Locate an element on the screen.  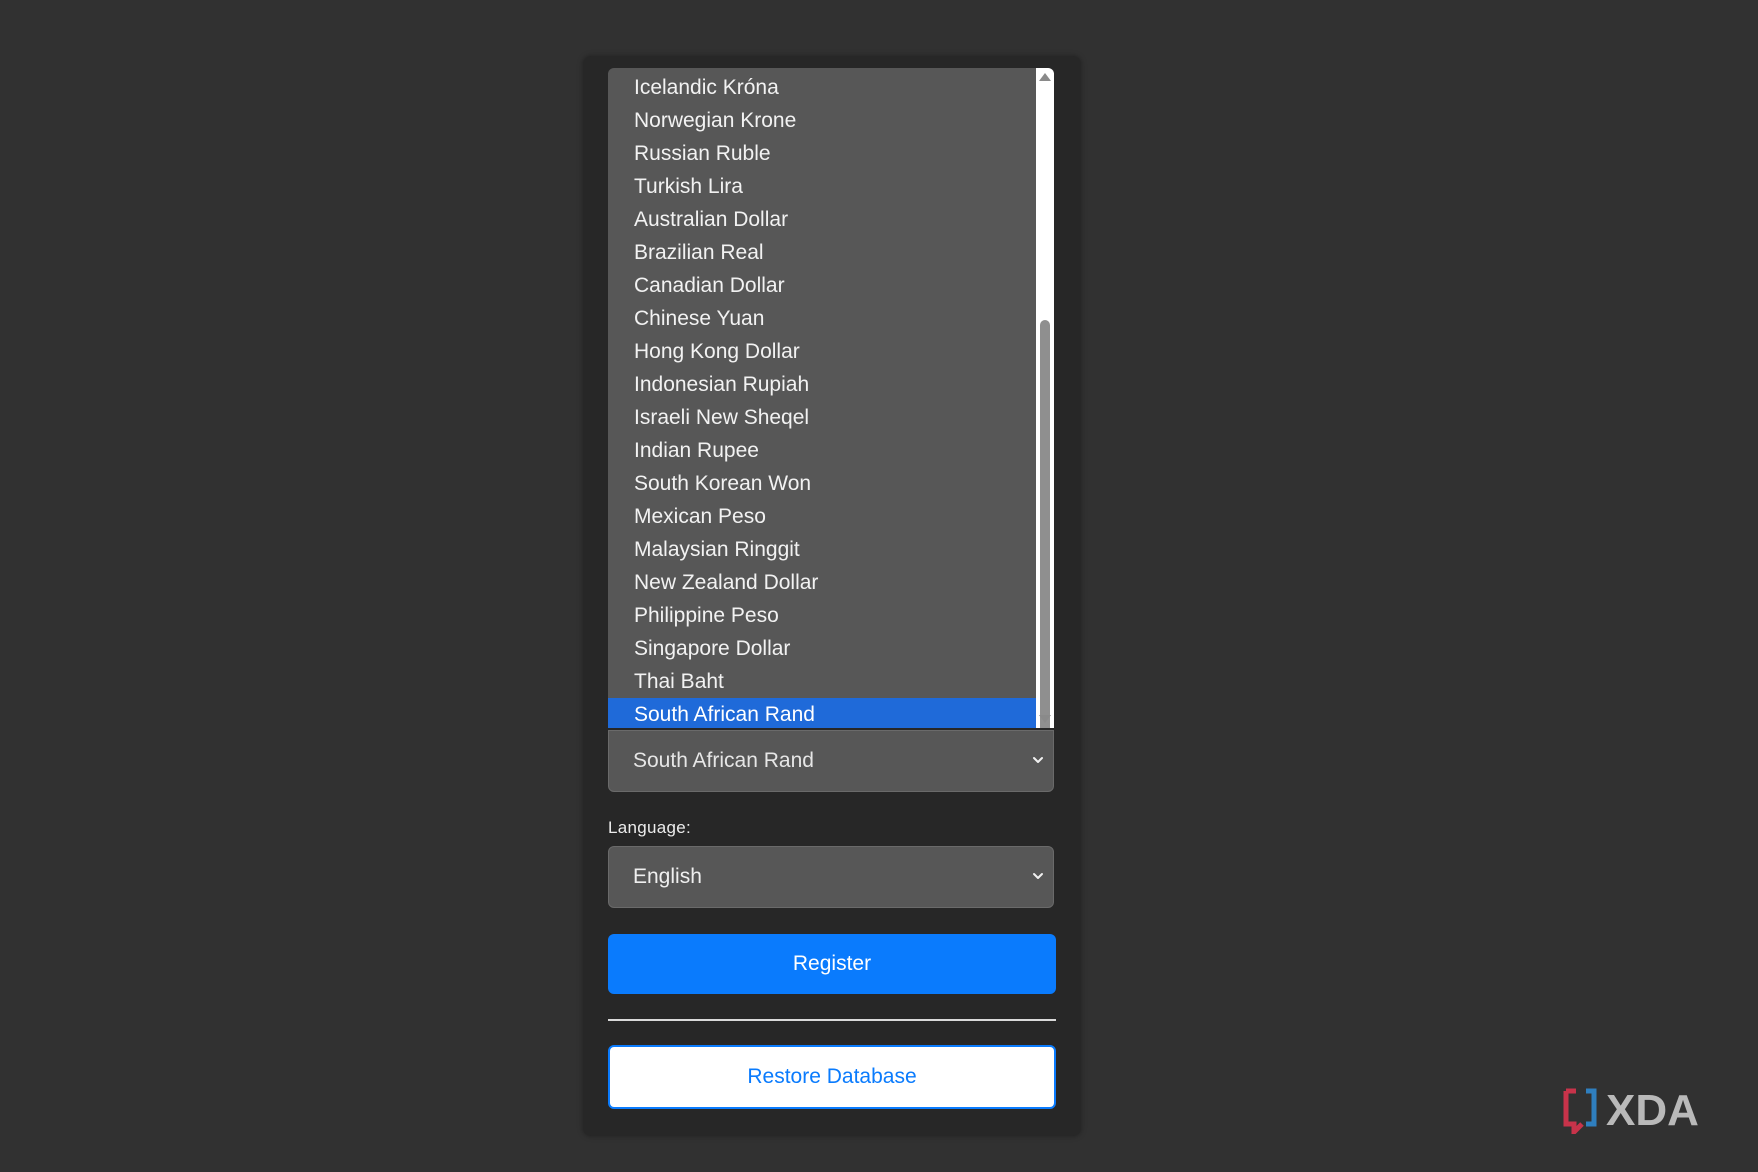
language-select-value: English is located at coordinates (667, 876).